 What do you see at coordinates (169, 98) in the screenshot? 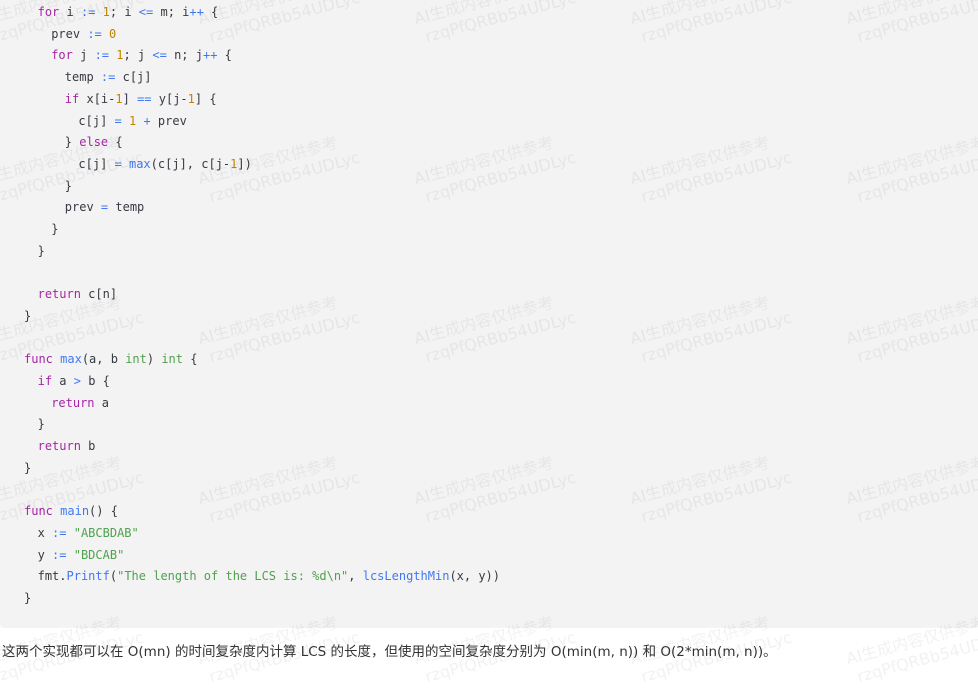
I see `code-token-plain: y[j-` at bounding box center [169, 98].